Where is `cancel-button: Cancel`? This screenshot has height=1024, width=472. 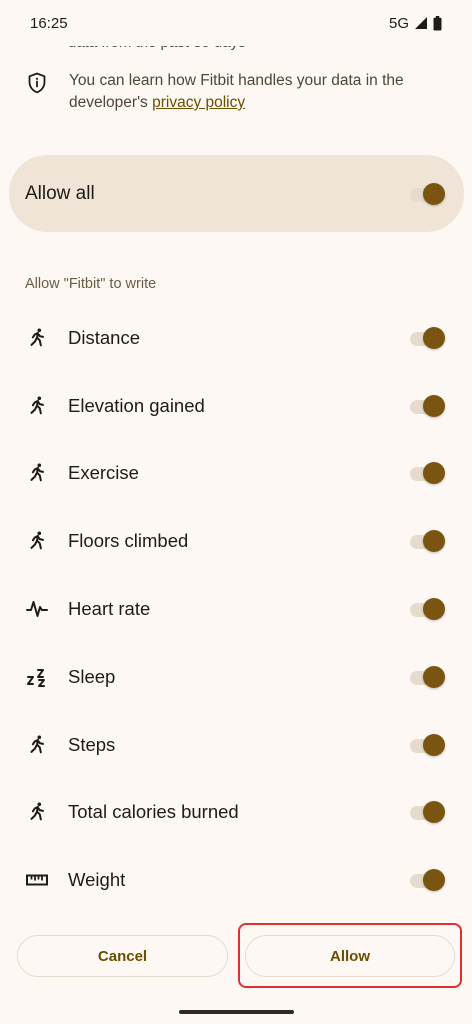 cancel-button: Cancel is located at coordinates (122, 956).